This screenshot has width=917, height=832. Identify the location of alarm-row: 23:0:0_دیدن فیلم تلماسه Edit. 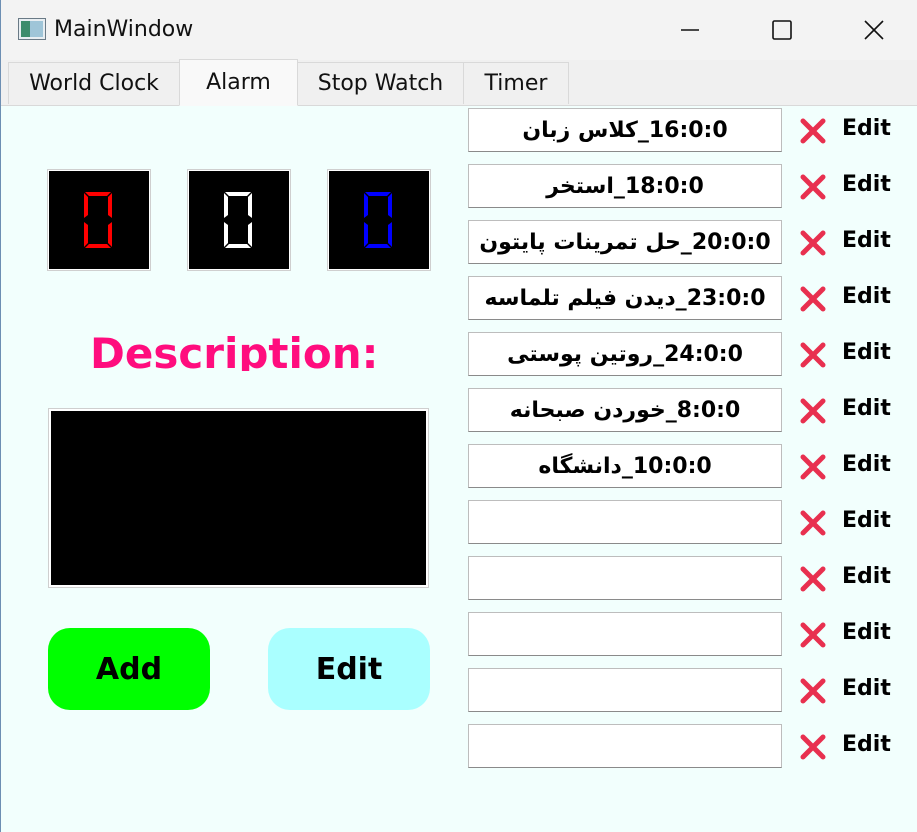
(688, 298).